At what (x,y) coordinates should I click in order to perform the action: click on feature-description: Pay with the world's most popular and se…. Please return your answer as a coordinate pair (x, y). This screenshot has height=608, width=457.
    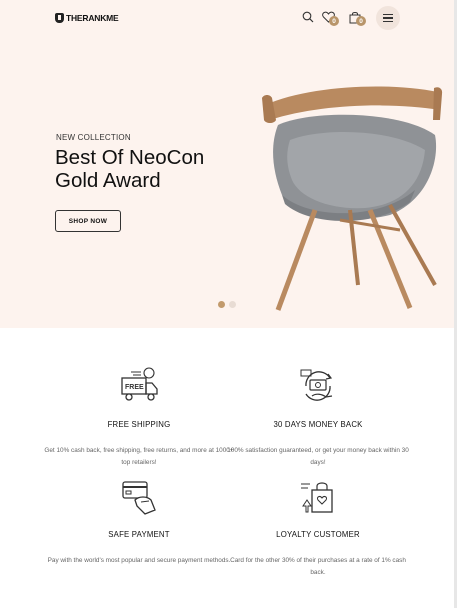
    Looking at the image, I should click on (139, 560).